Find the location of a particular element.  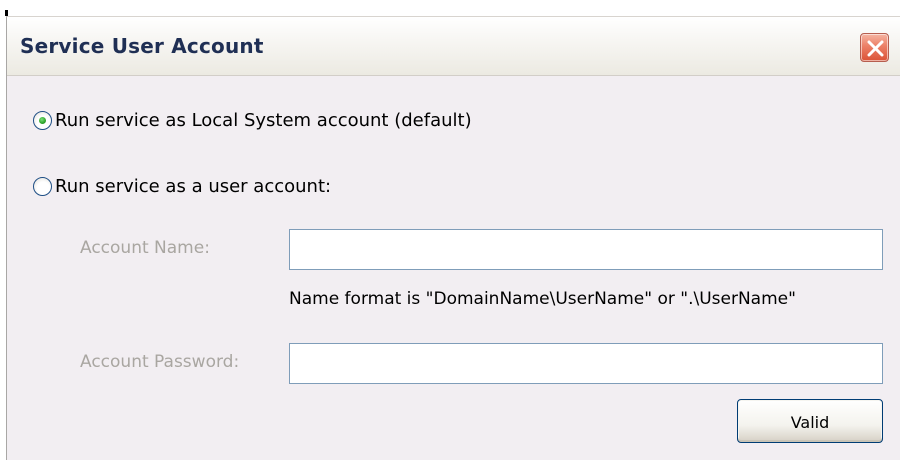

account-name-input is located at coordinates (586, 249).